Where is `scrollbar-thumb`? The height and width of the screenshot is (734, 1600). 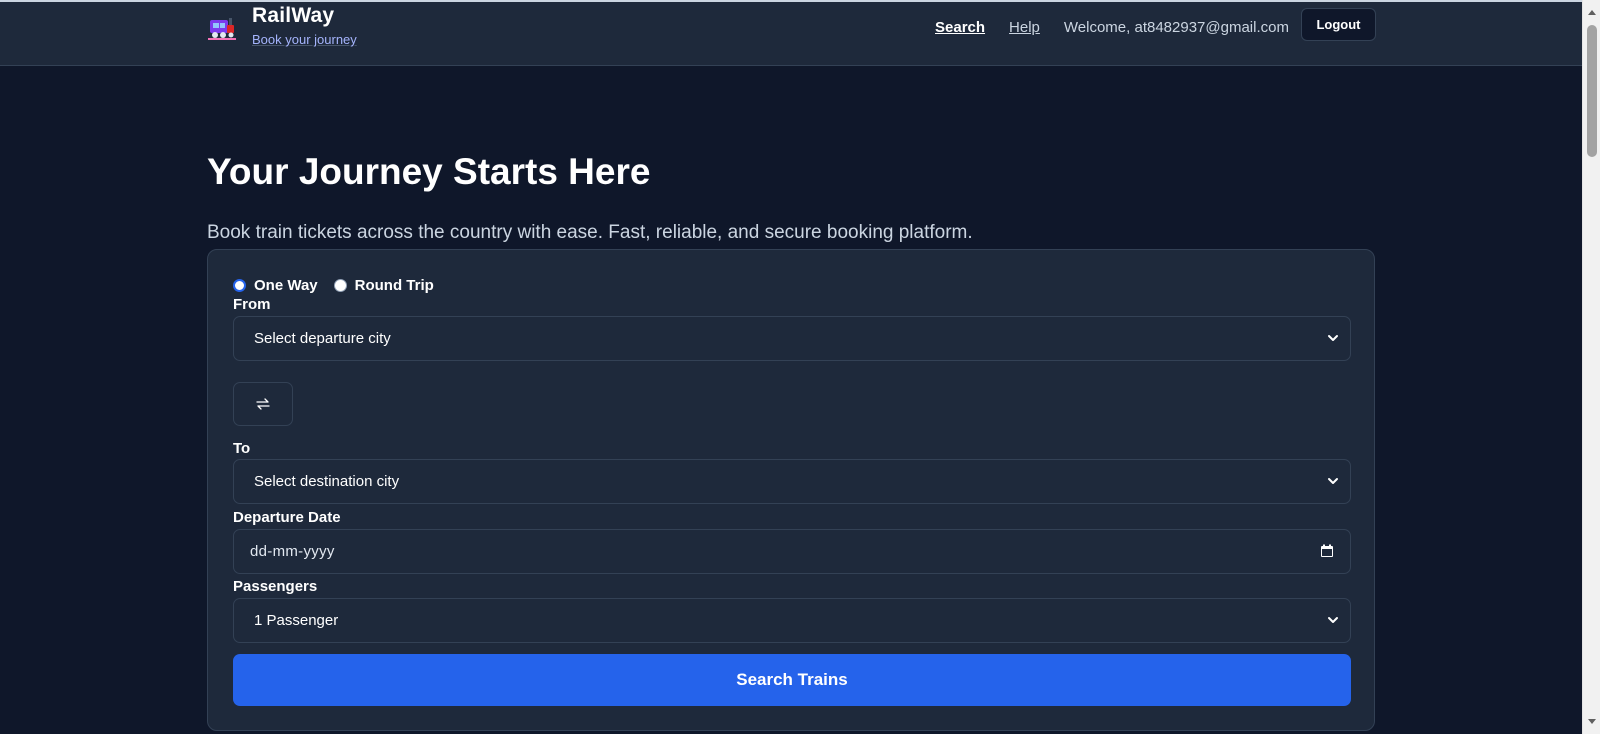 scrollbar-thumb is located at coordinates (1592, 91).